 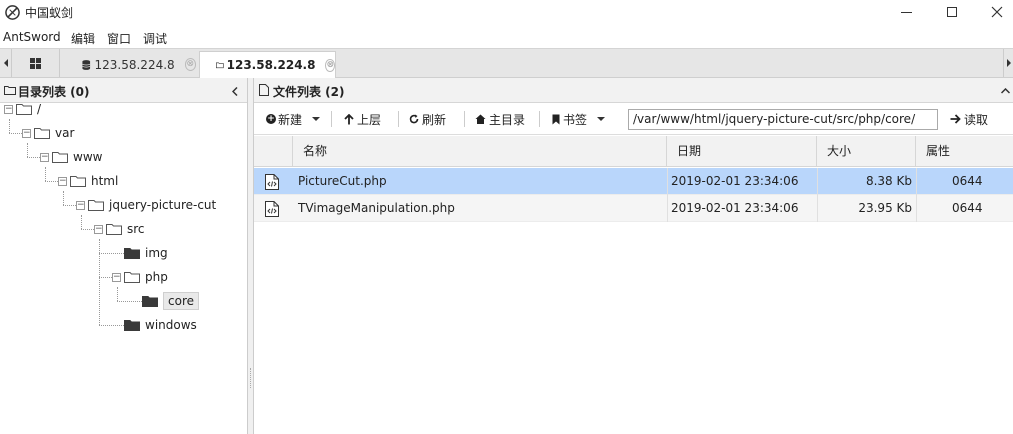 I want to click on minimize-icon, so click(x=906, y=12).